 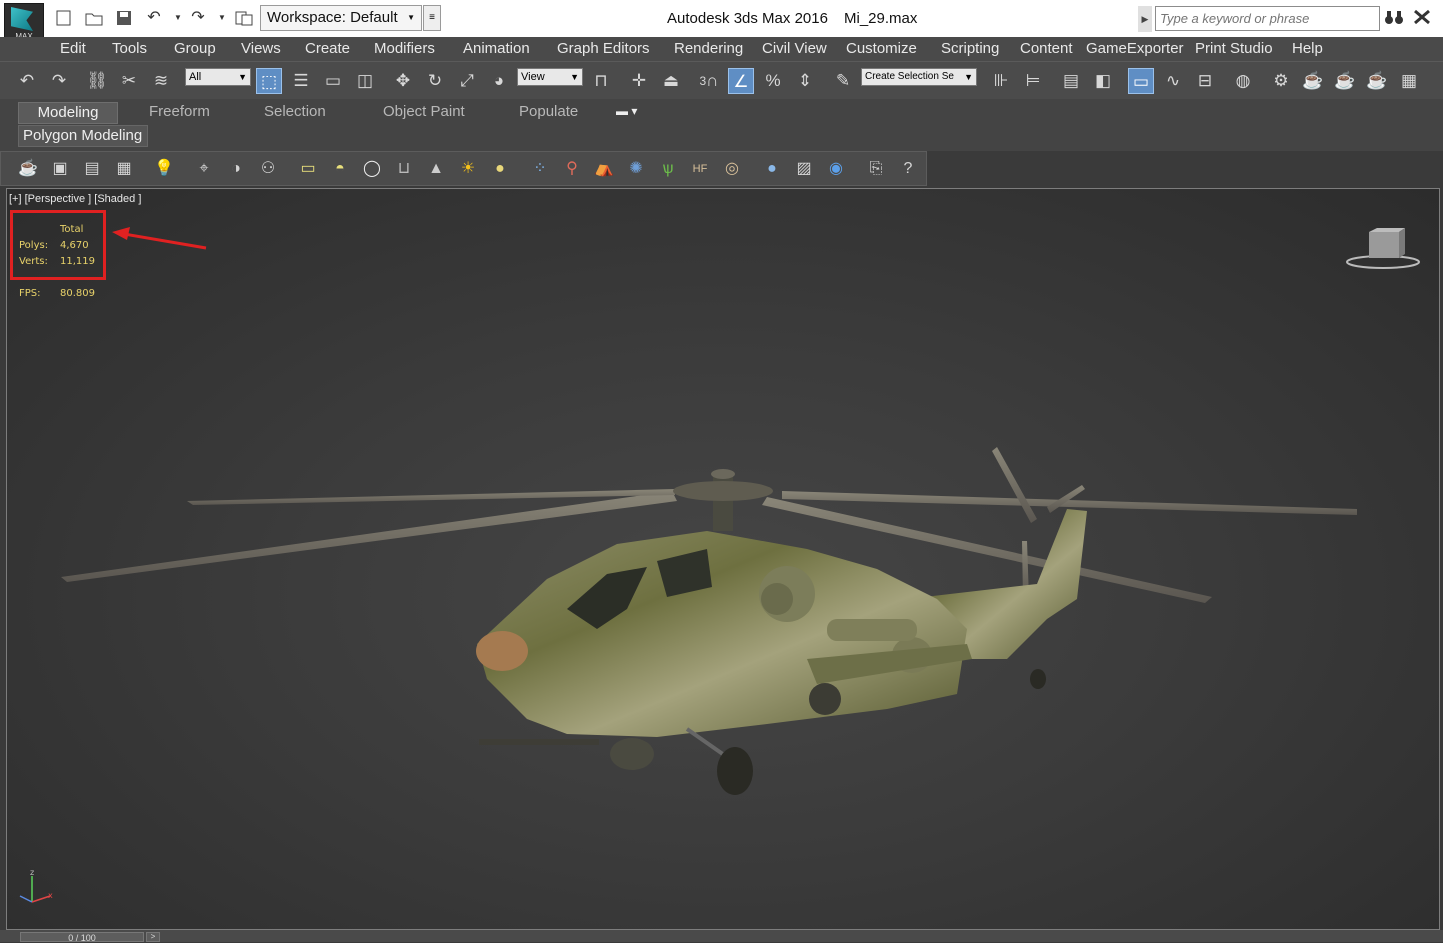 I want to click on bind-space-warp-icon: ≋, so click(x=161, y=81).